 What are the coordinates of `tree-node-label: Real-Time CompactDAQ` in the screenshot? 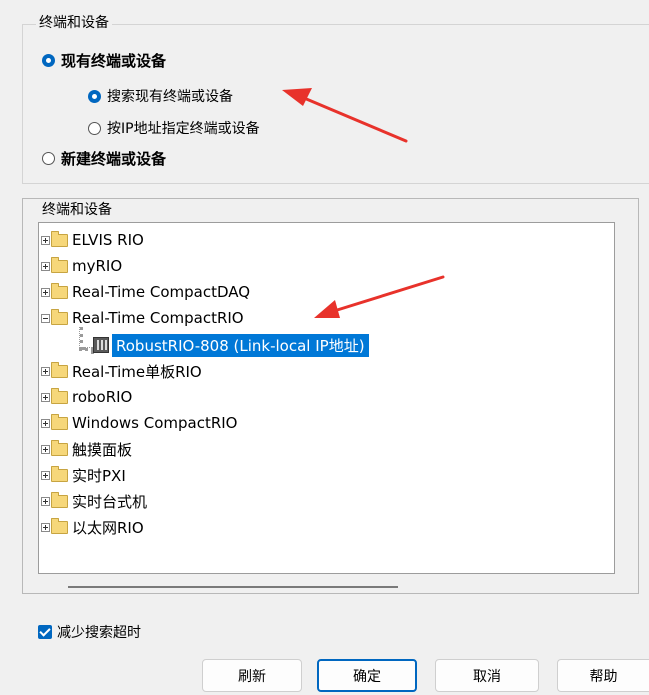 It's located at (161, 292).